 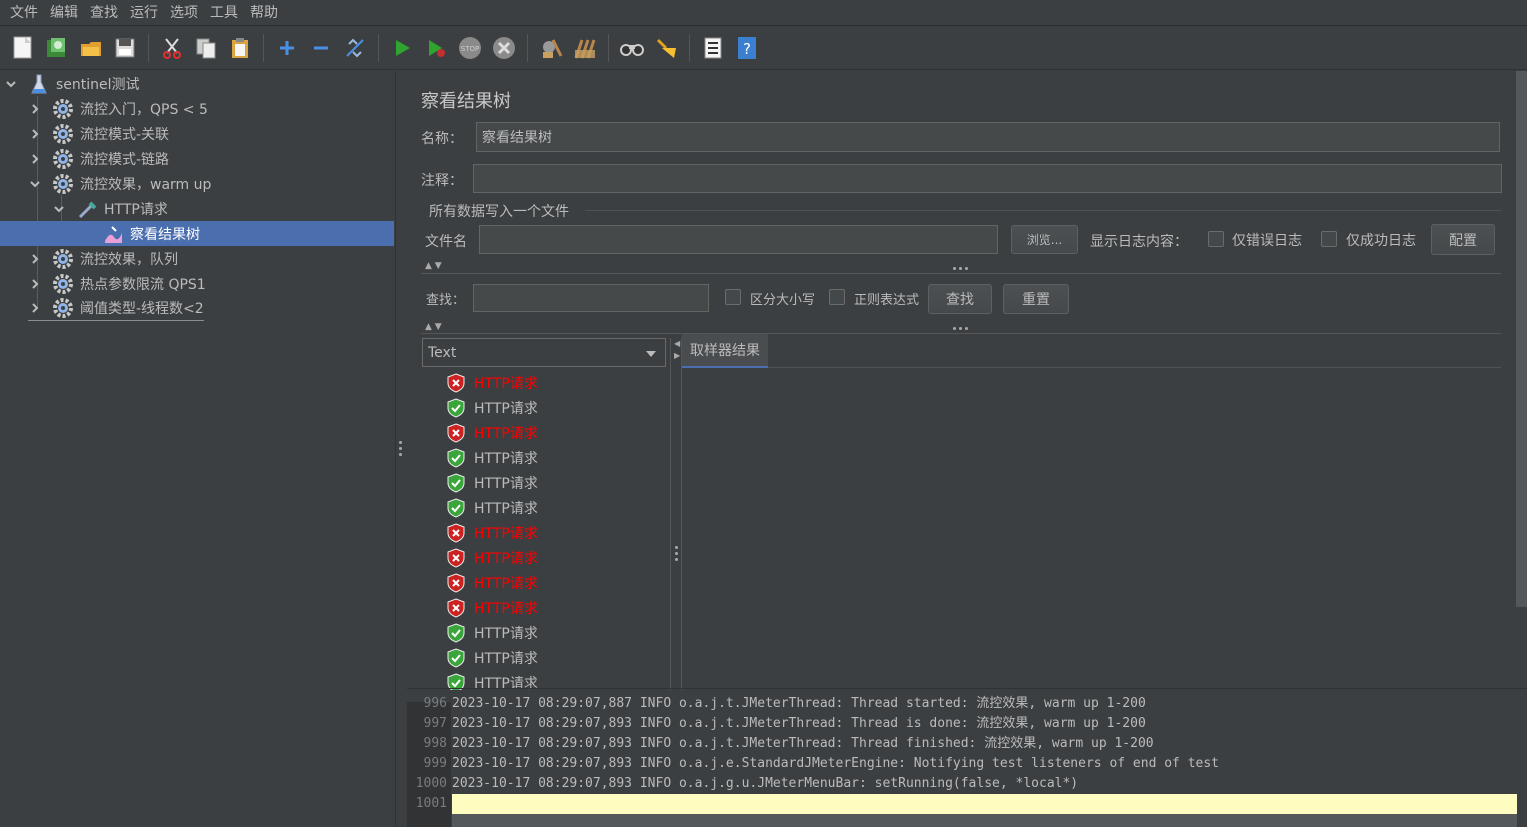 I want to click on error-shield-icon, so click(x=456, y=607).